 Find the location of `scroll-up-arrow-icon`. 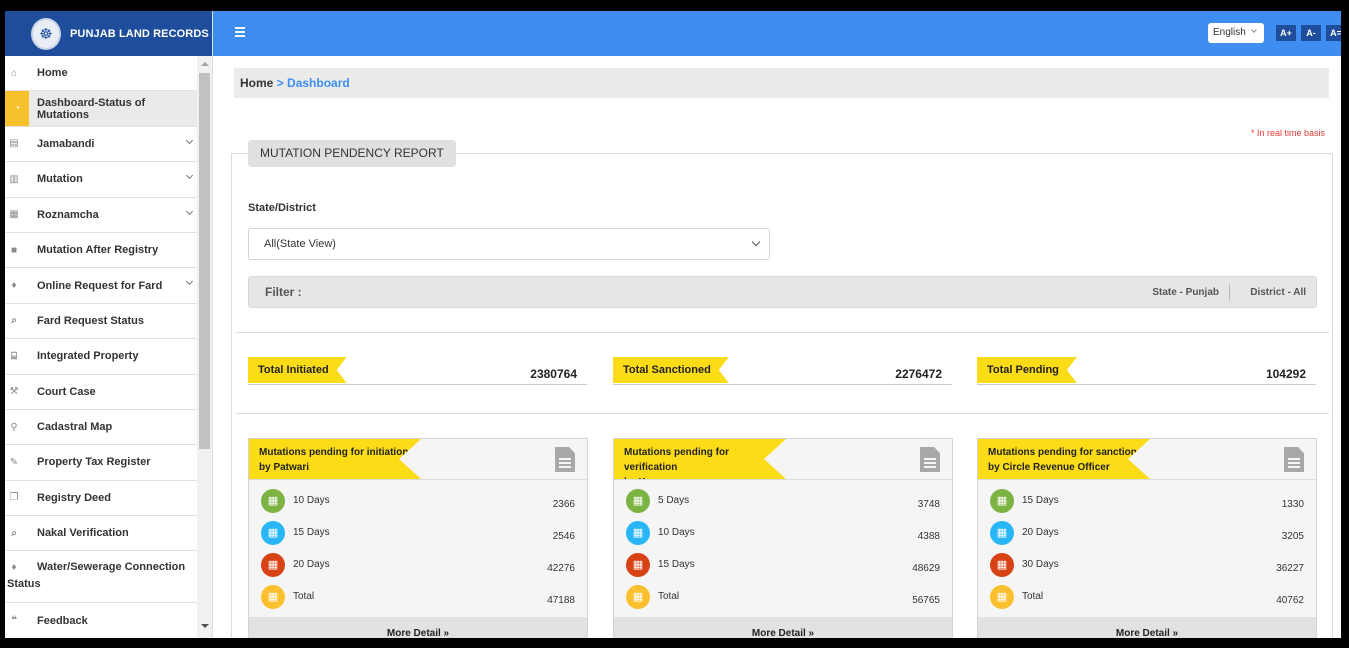

scroll-up-arrow-icon is located at coordinates (205, 64).